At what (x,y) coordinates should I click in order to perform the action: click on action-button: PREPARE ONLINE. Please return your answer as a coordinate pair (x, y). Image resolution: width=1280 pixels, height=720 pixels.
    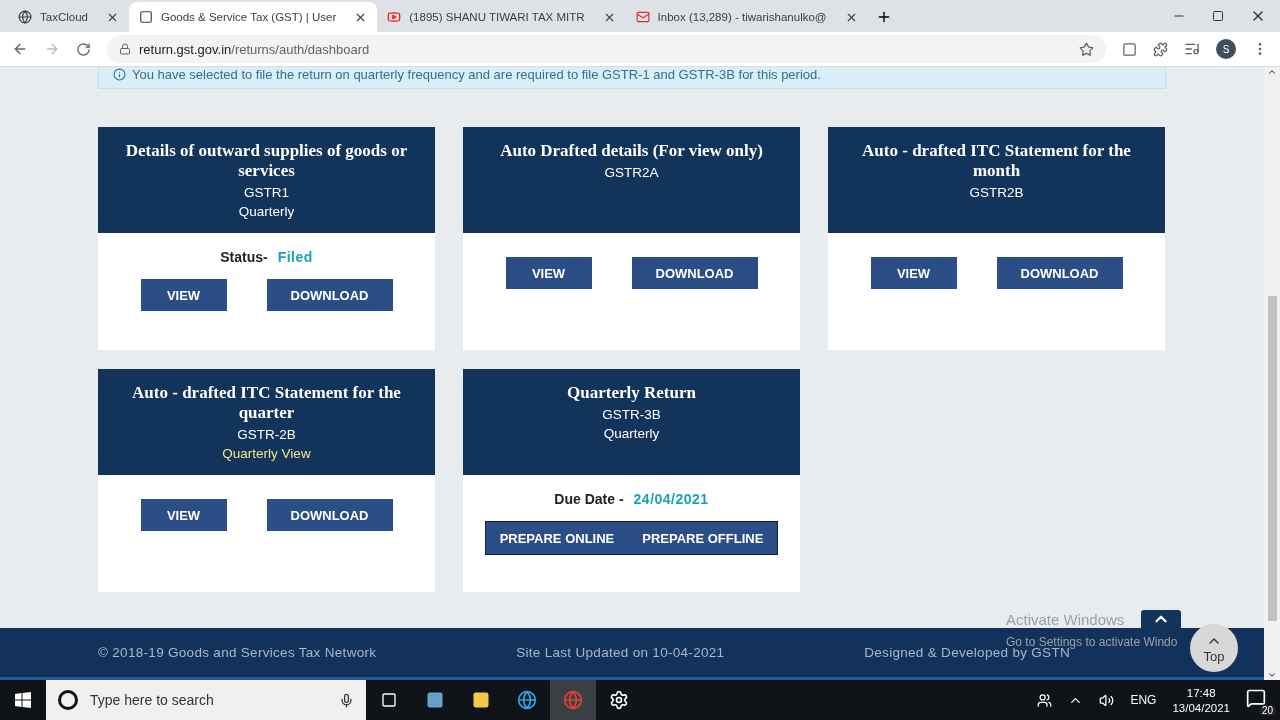
    Looking at the image, I should click on (557, 538).